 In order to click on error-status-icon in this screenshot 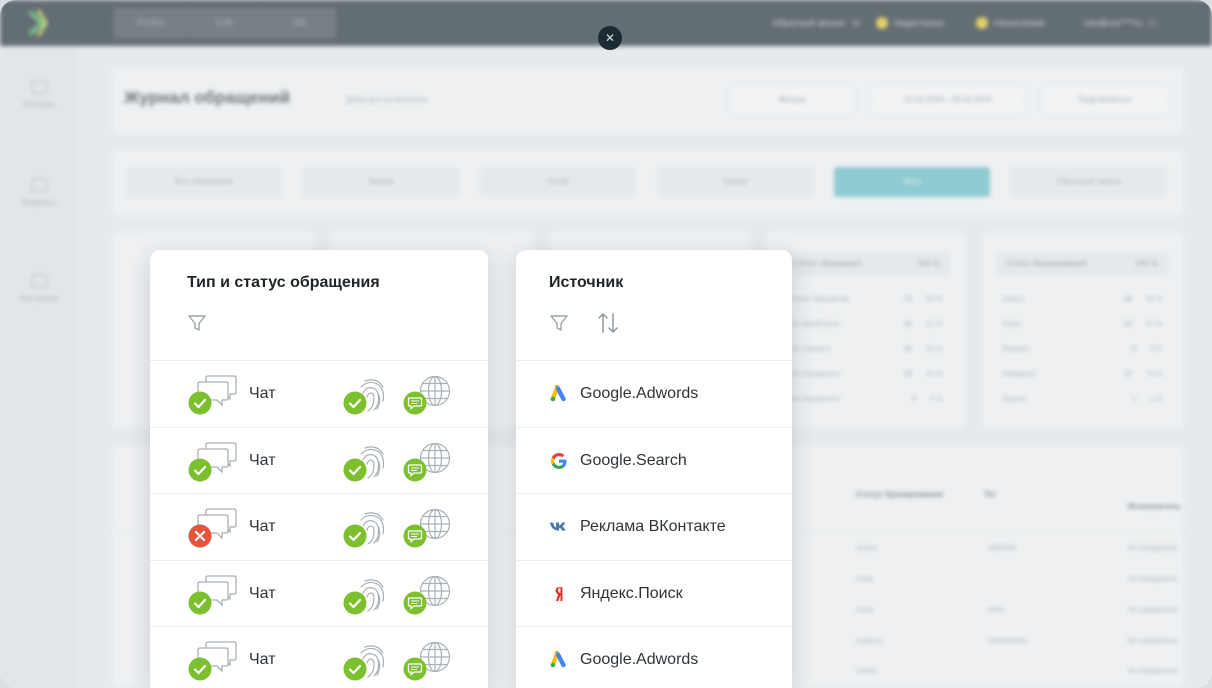, I will do `click(200, 538)`.